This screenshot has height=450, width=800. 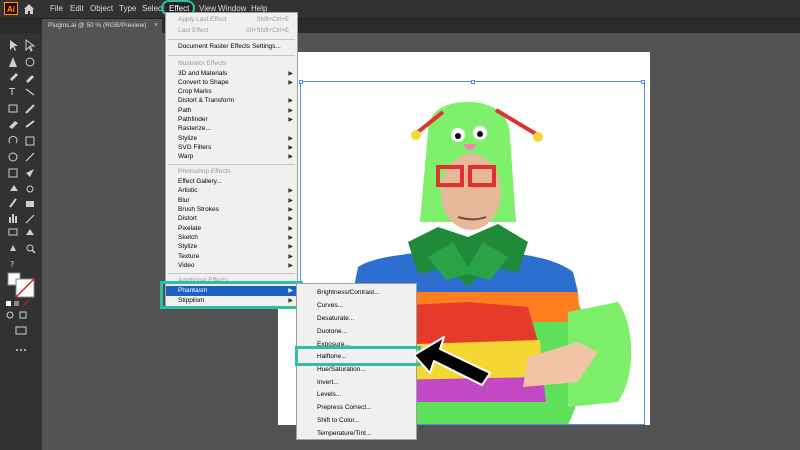 What do you see at coordinates (231, 266) in the screenshot?
I see `menu-item-video: Video ▶` at bounding box center [231, 266].